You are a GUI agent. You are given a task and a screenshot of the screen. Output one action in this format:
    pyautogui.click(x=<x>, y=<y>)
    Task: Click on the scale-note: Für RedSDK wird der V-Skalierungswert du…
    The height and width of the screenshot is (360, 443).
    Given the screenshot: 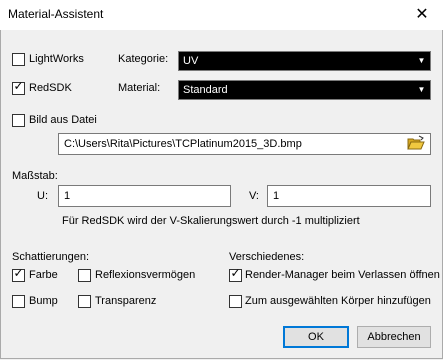 What is the action you would take?
    pyautogui.click(x=211, y=221)
    